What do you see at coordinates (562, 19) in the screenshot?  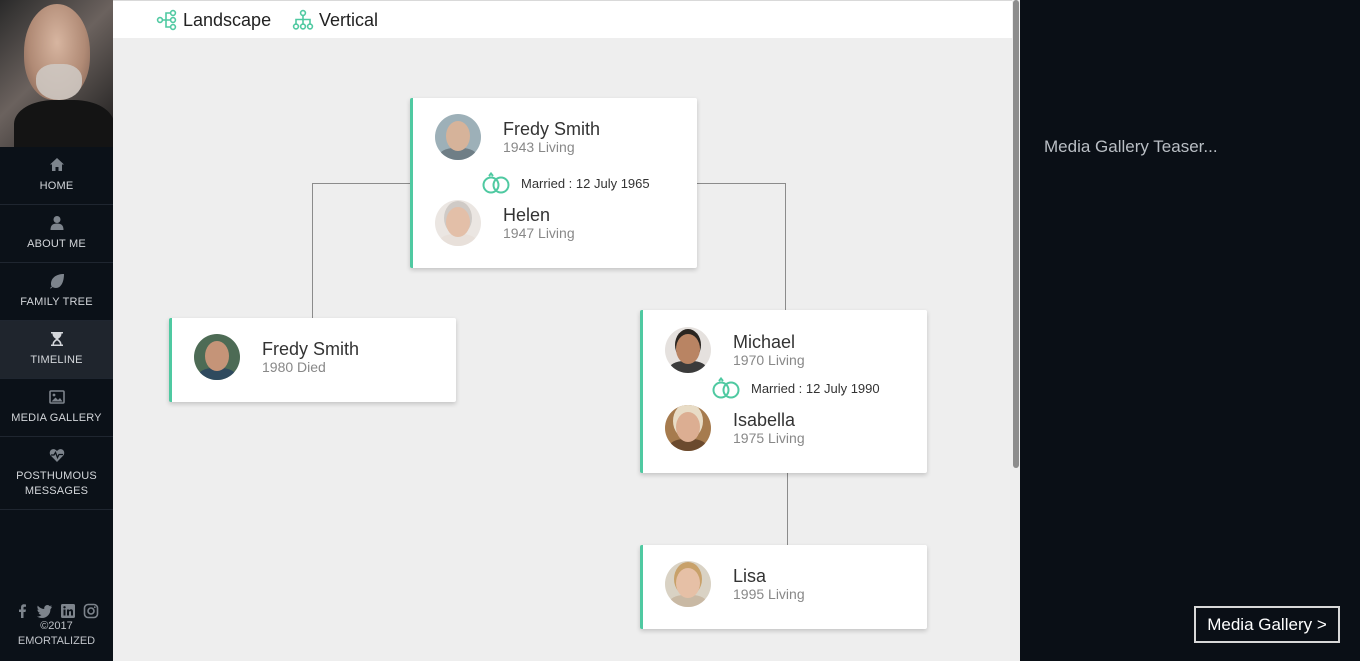 I see `view-toggle-bar: Landscape Vertical` at bounding box center [562, 19].